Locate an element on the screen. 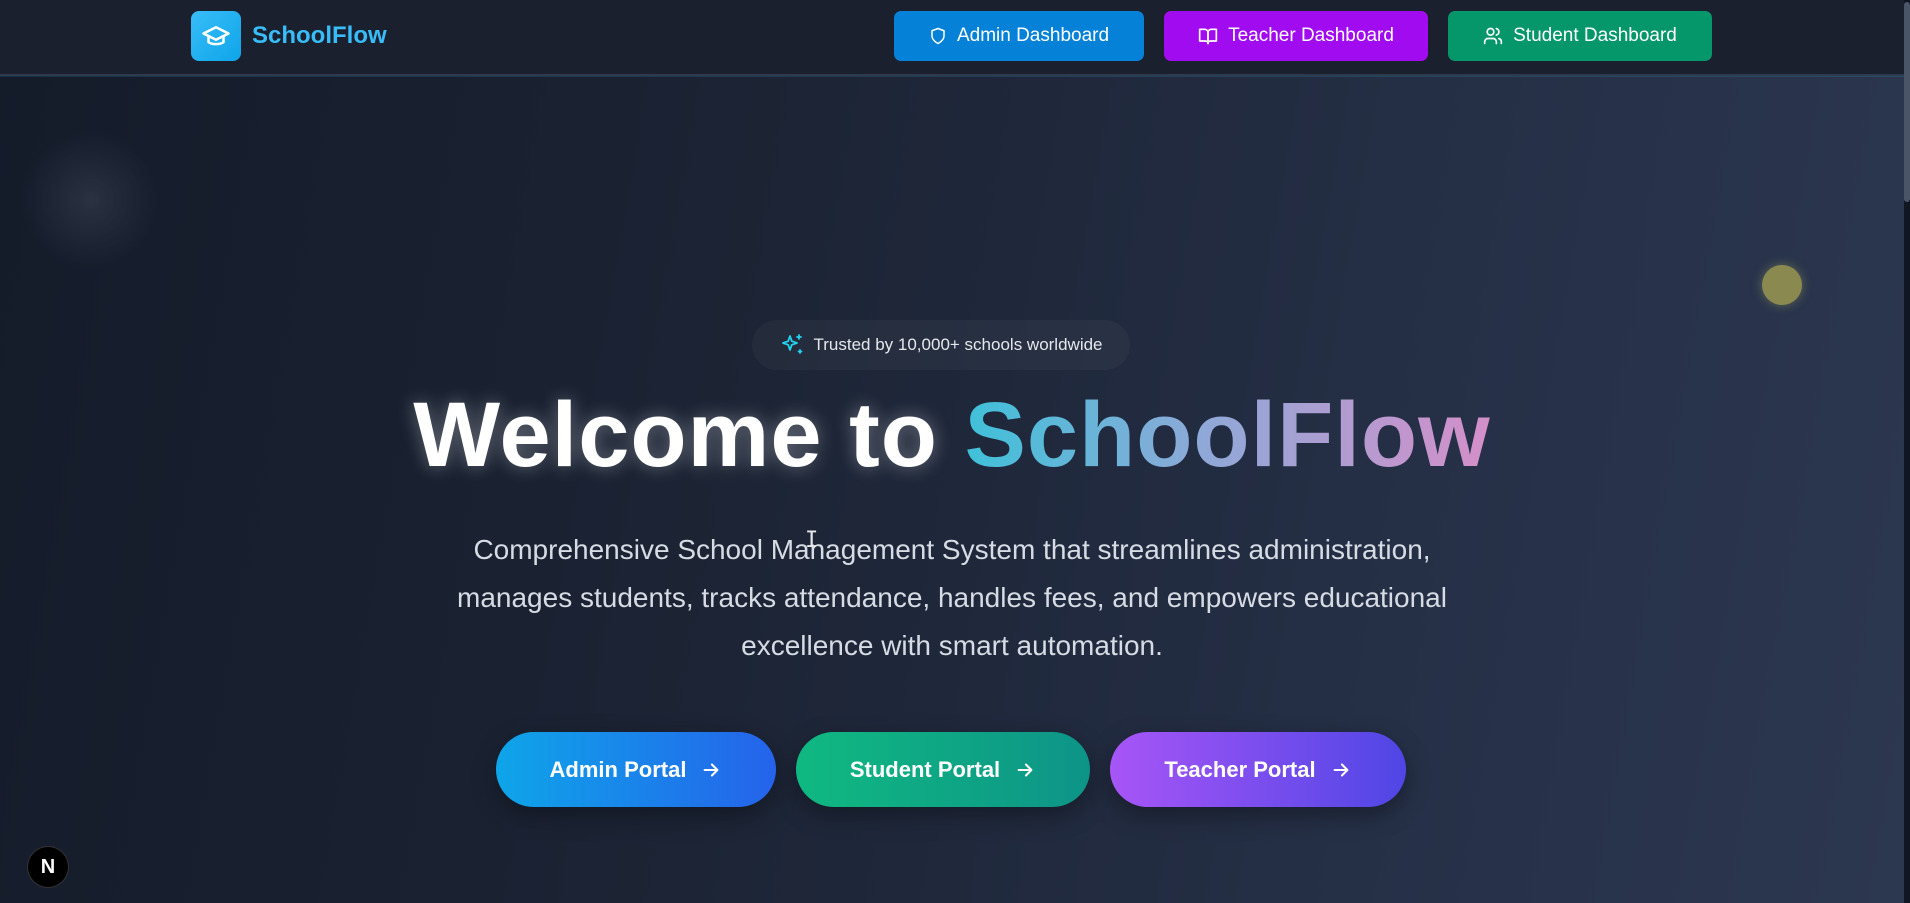  teacher-portal-label: Teacher Portal is located at coordinates (1240, 769).